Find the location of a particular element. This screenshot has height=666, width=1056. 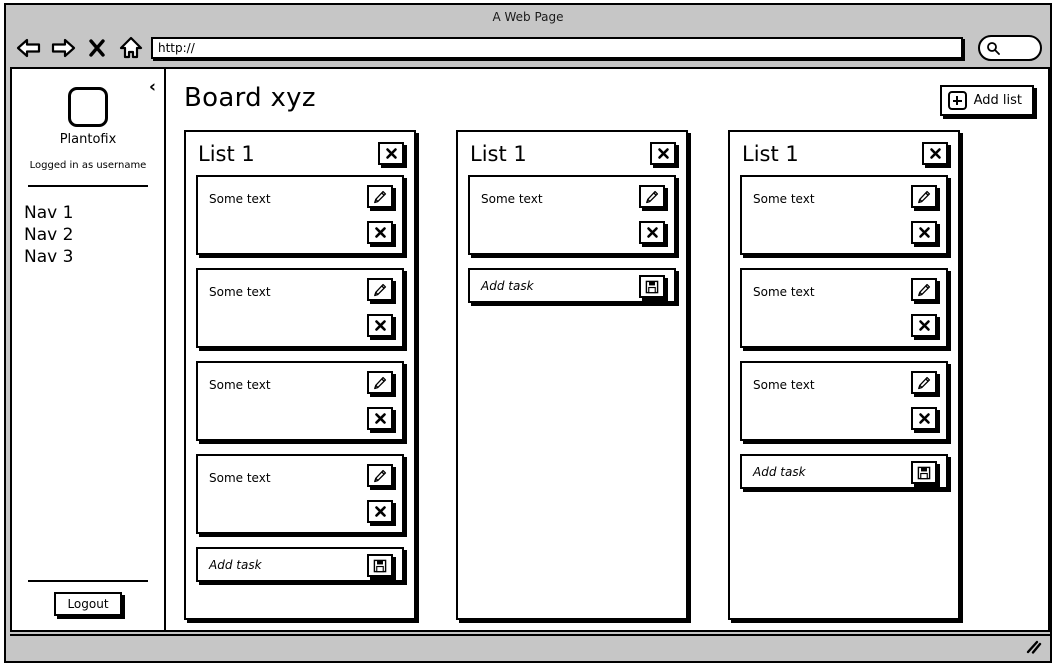

logout-button: Logout is located at coordinates (88, 604).